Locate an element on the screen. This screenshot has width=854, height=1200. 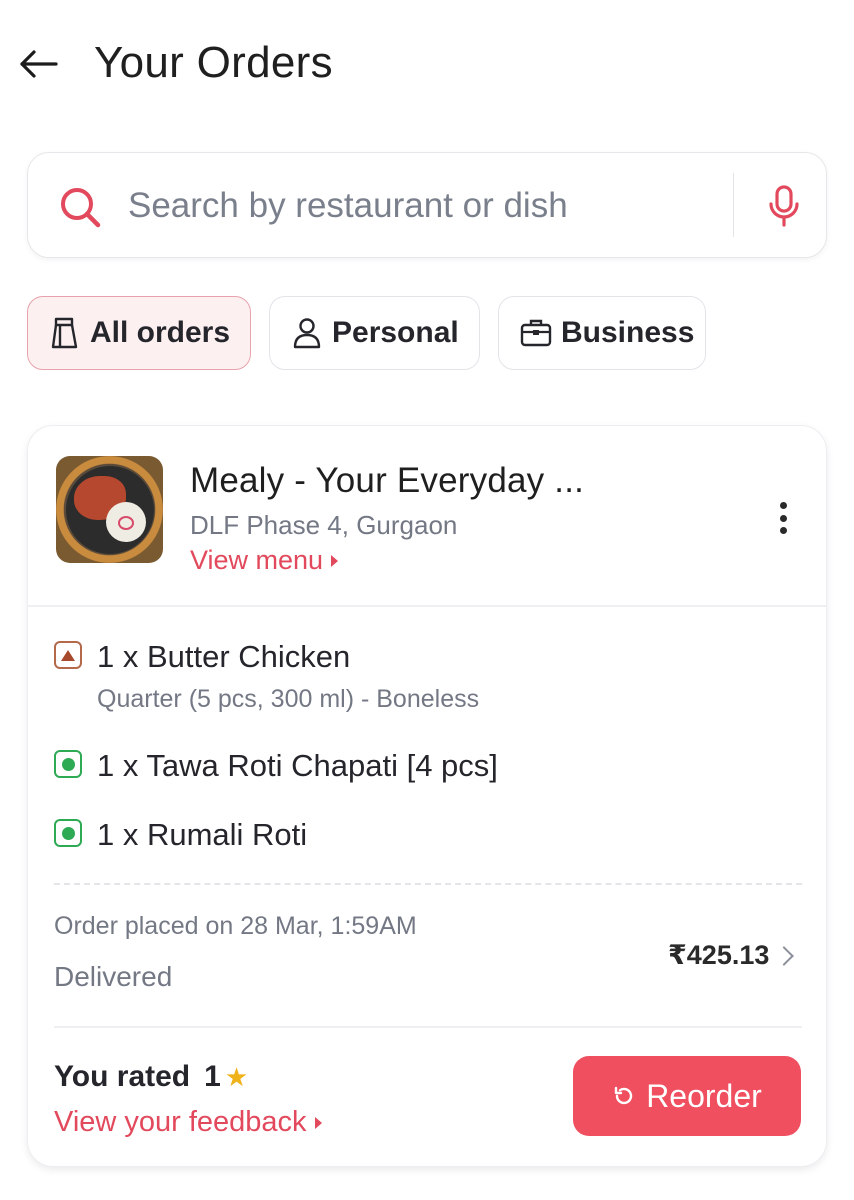
rating-summary: You rated 1 ★ is located at coordinates (151, 1077).